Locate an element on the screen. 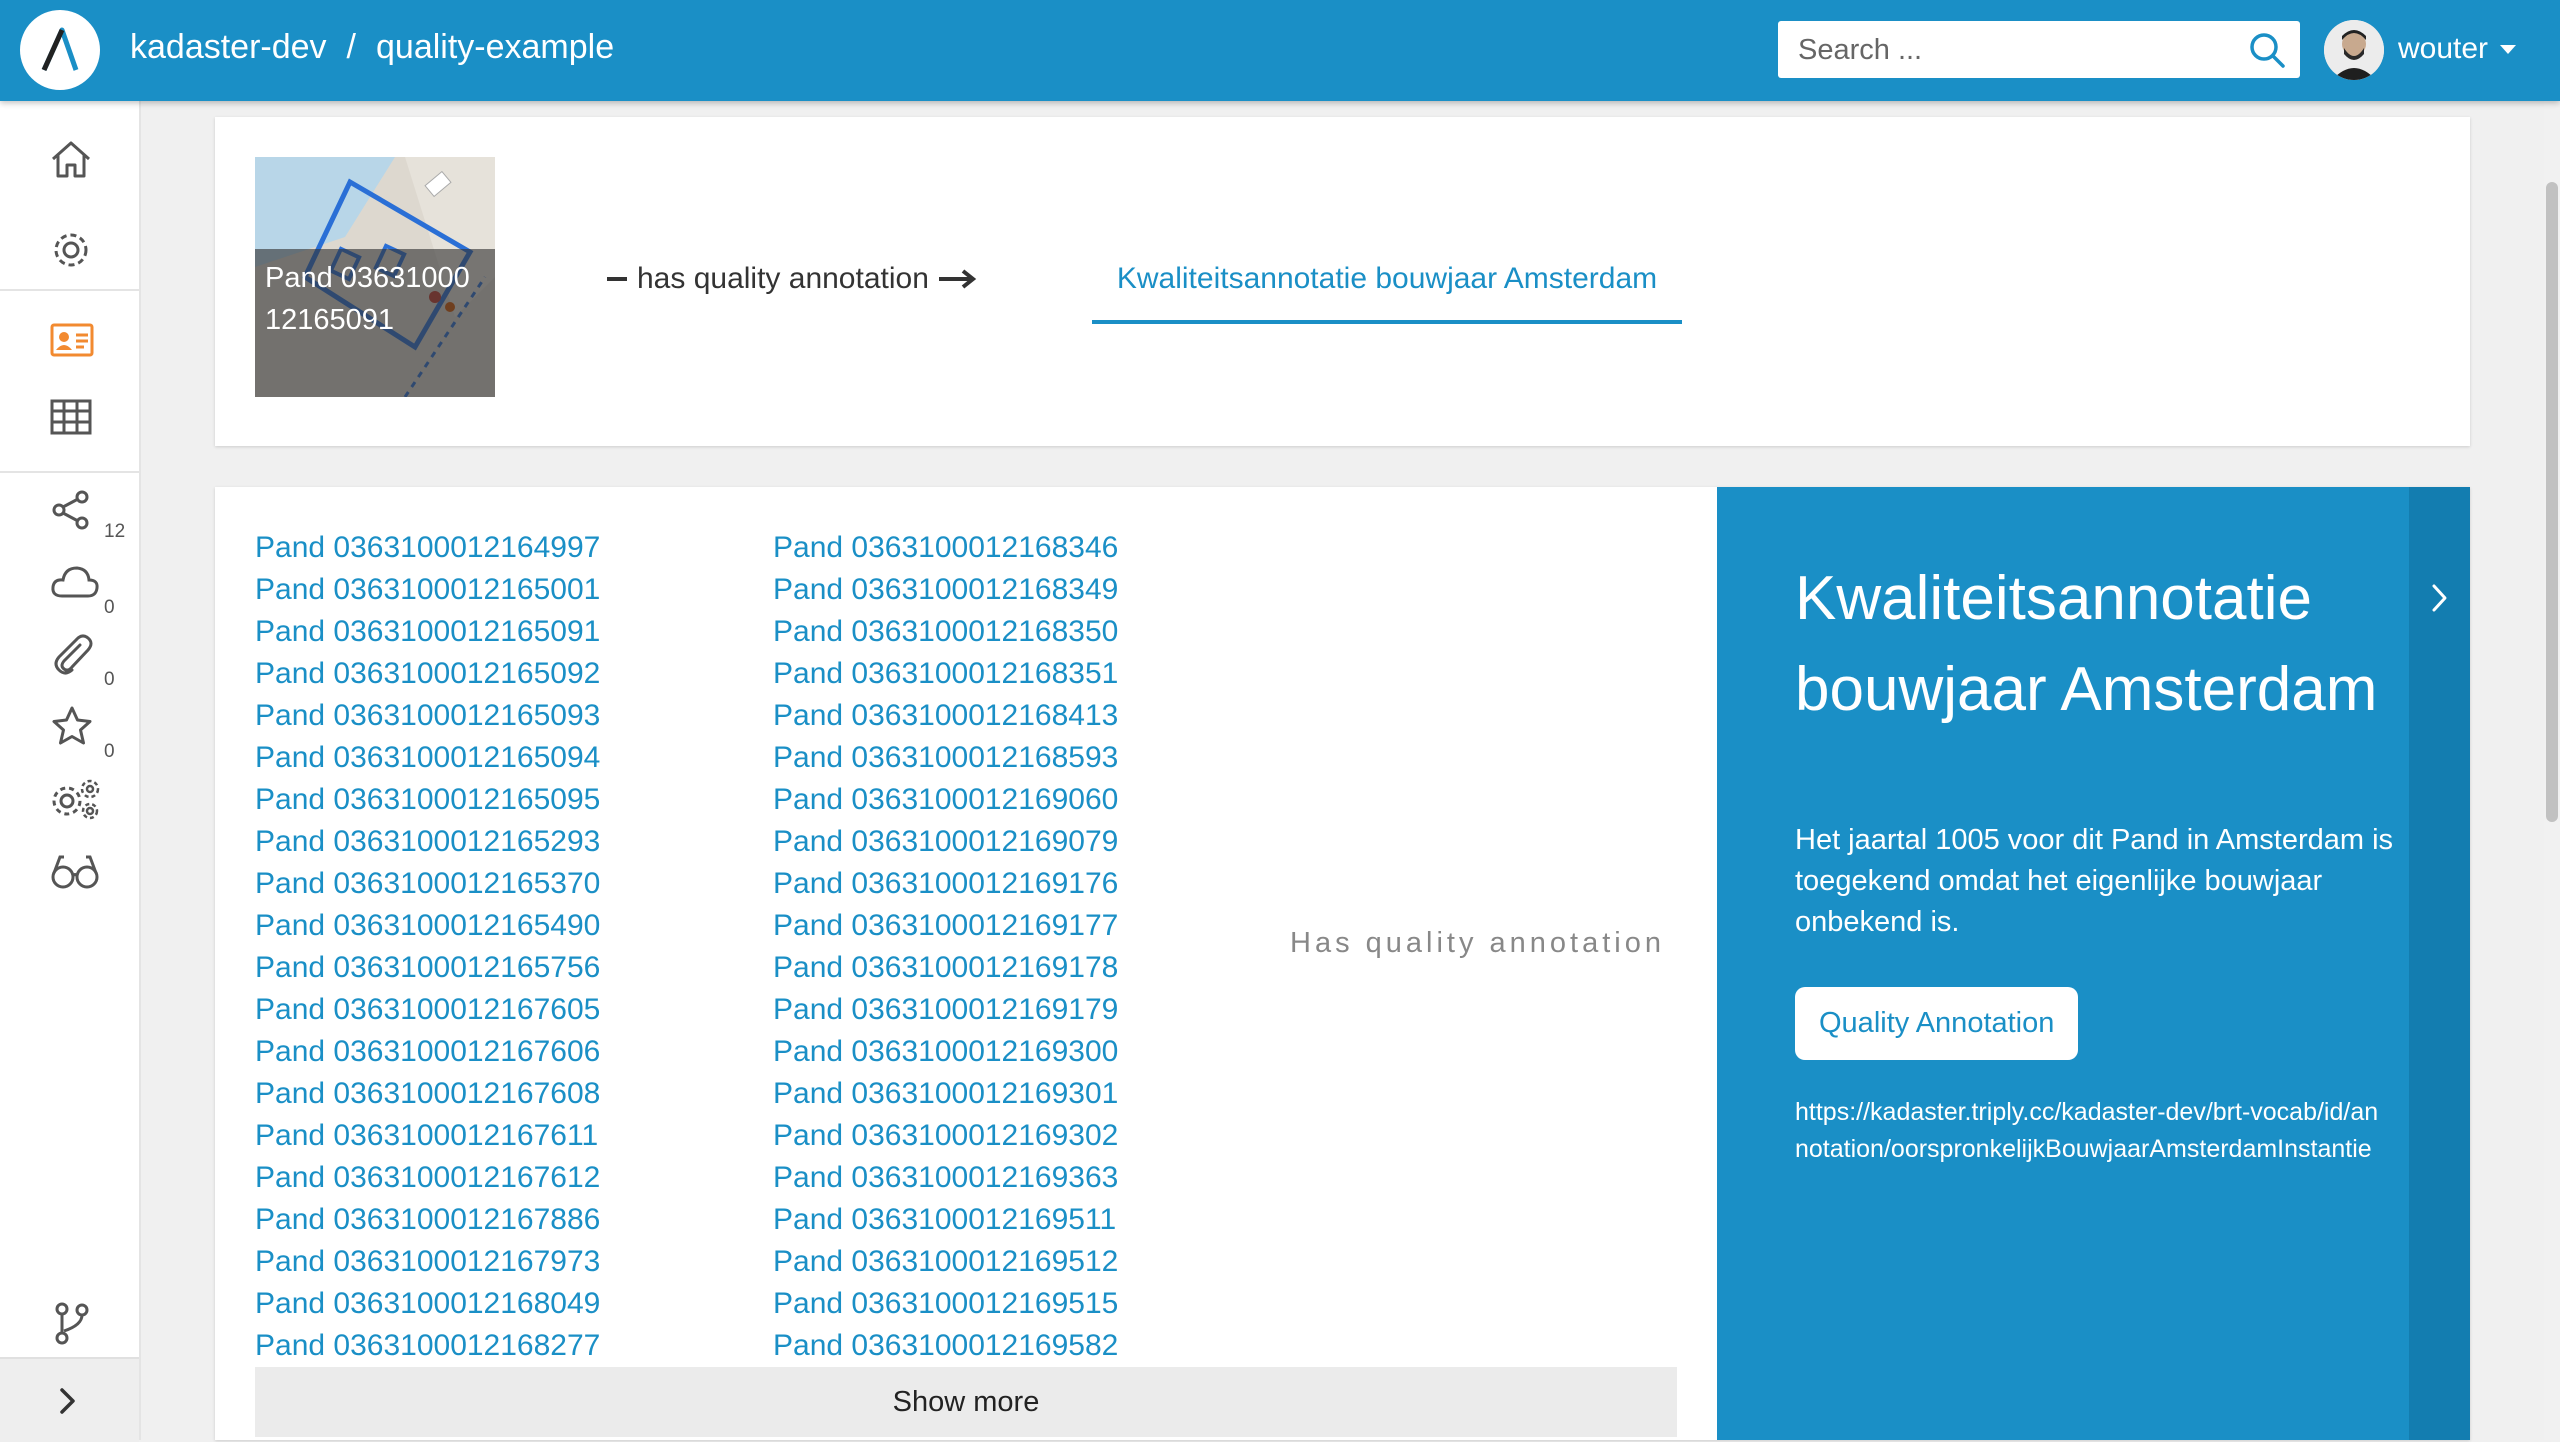 The width and height of the screenshot is (2560, 1442). show-more-button: Show more is located at coordinates (966, 1402).